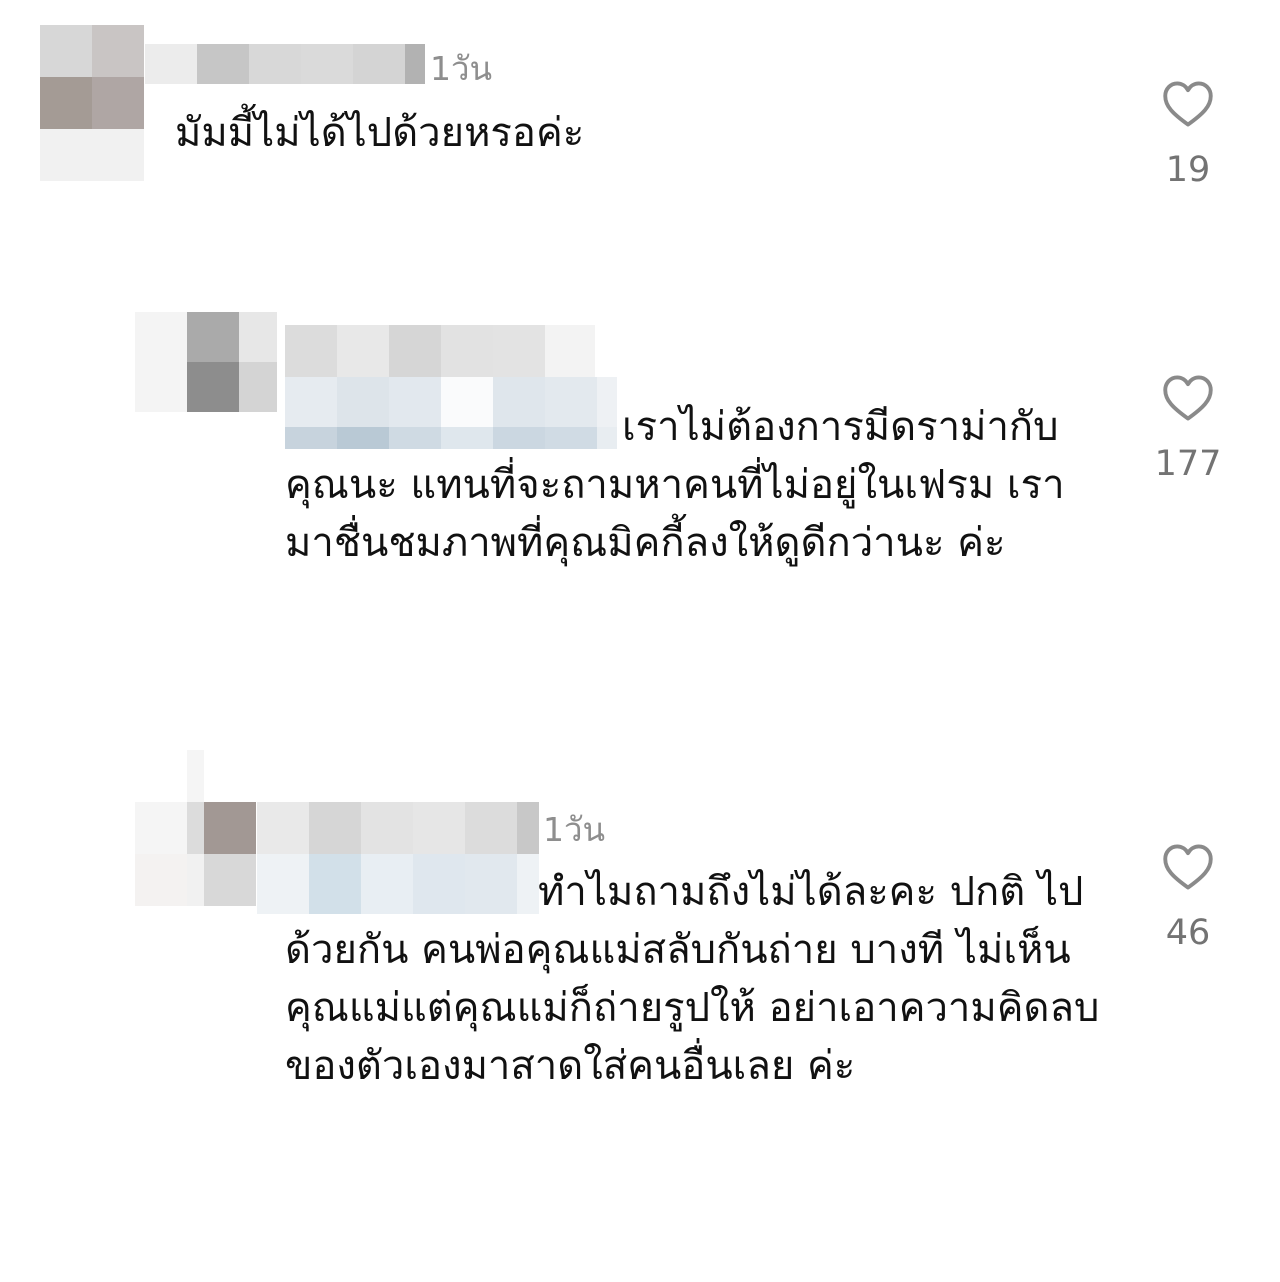 This screenshot has height=1282, width=1280. What do you see at coordinates (1188, 898) in the screenshot?
I see `like-button: 46` at bounding box center [1188, 898].